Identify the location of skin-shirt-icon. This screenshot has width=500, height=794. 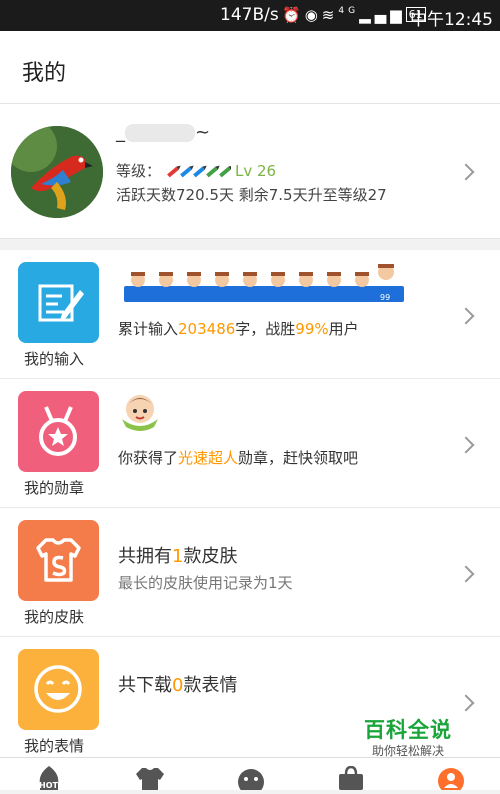
(150, 779).